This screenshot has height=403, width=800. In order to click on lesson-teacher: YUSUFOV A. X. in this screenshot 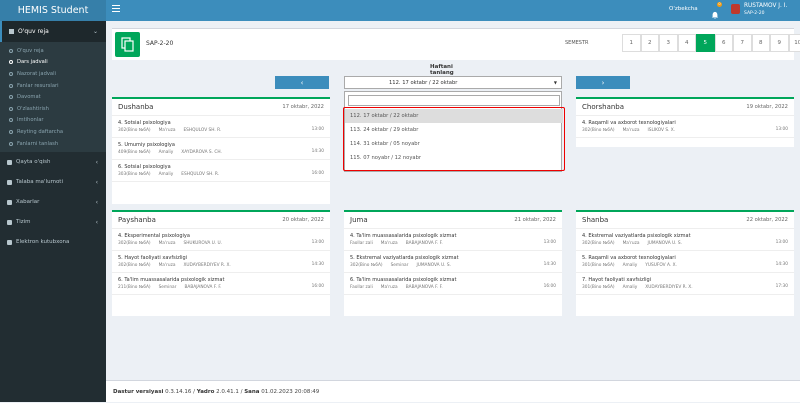, I will do `click(661, 265)`.